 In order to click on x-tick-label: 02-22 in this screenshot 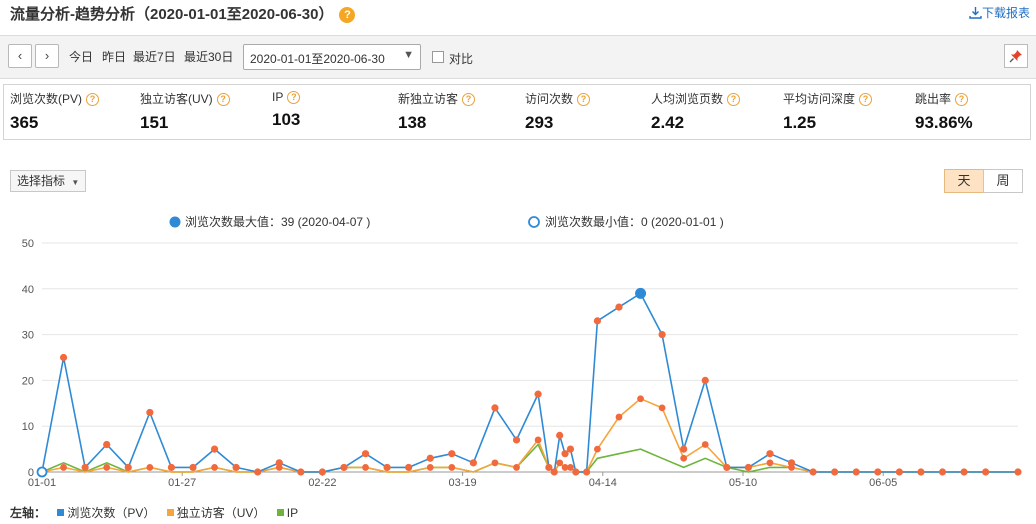, I will do `click(322, 483)`.